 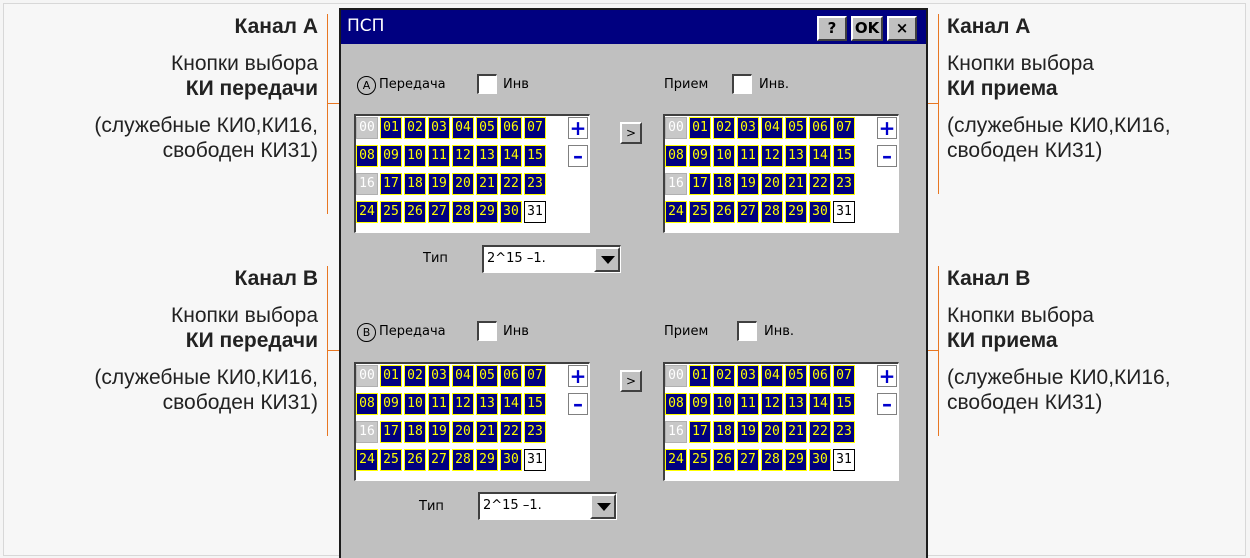 I want to click on channel-b-type-select: 2^15 –1., so click(x=547, y=506).